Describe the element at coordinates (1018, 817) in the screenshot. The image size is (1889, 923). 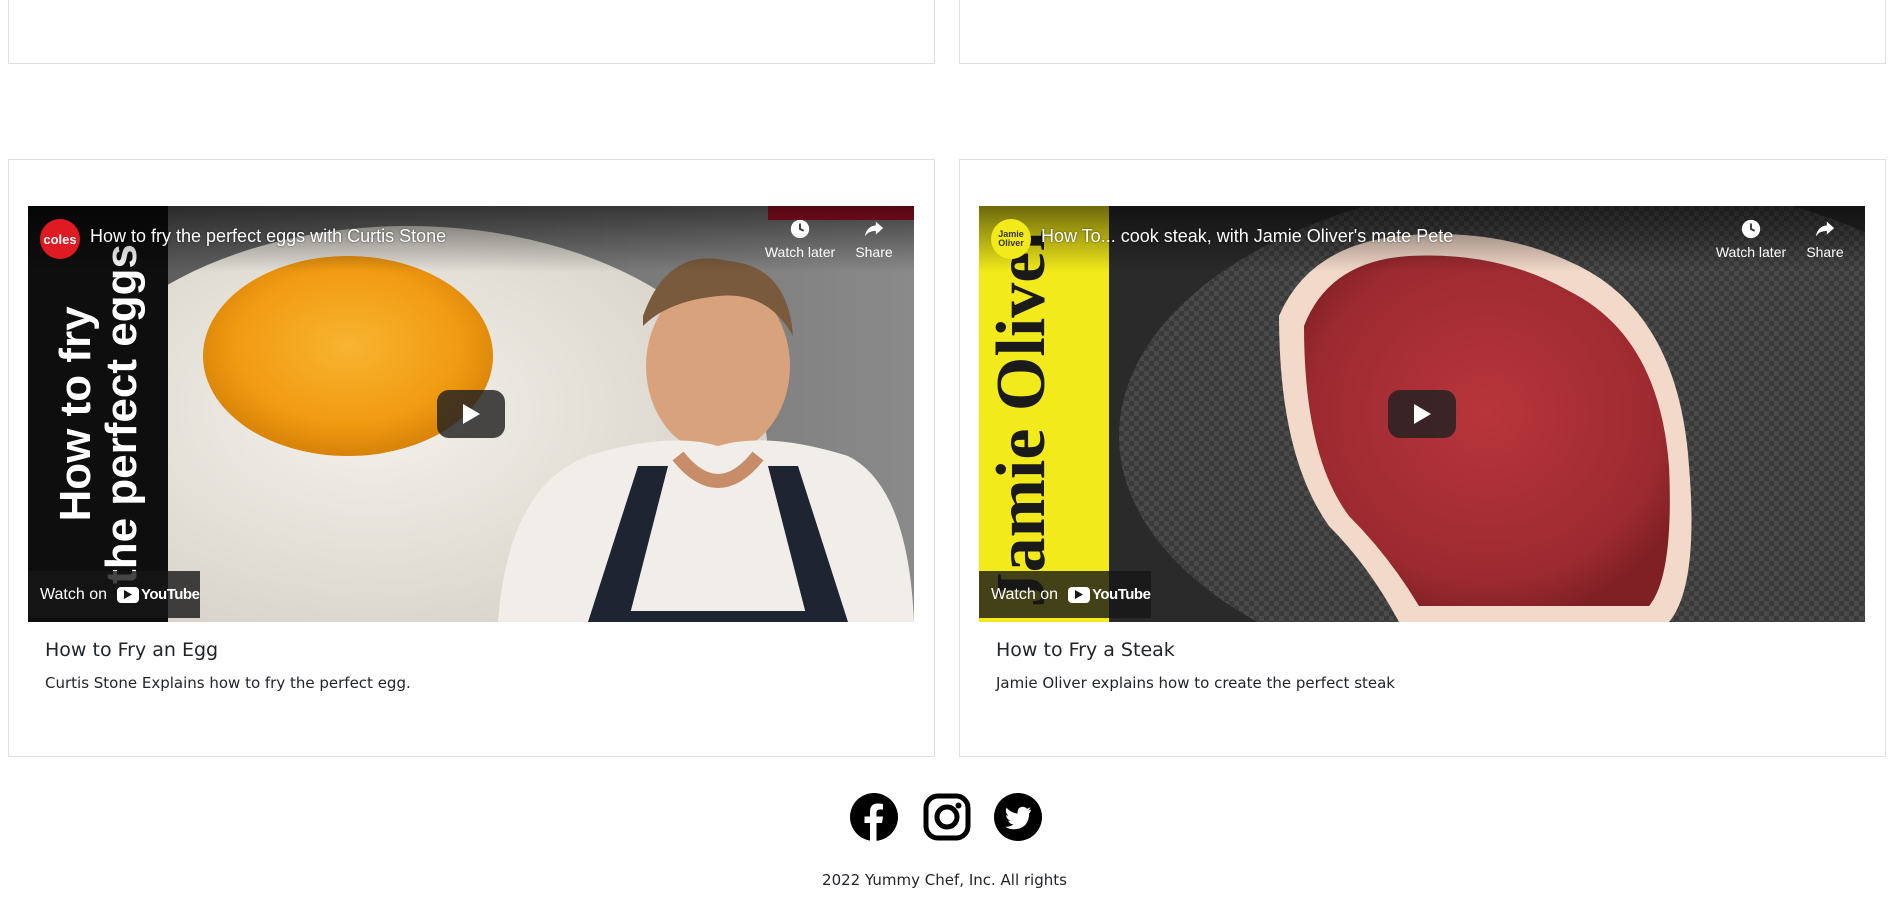
I see `twitter-icon` at that location.